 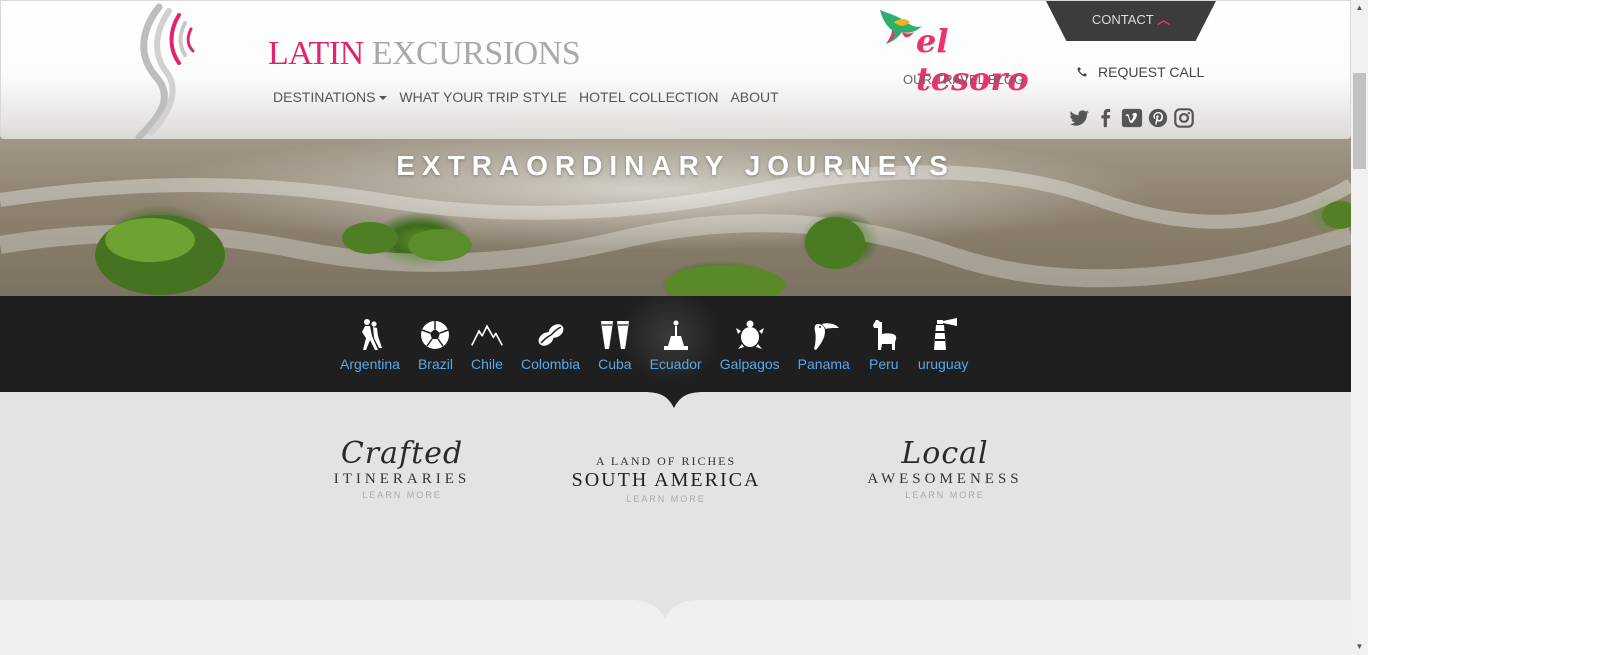 What do you see at coordinates (945, 479) in the screenshot?
I see `feature-caps-title: AWESOMENESS` at bounding box center [945, 479].